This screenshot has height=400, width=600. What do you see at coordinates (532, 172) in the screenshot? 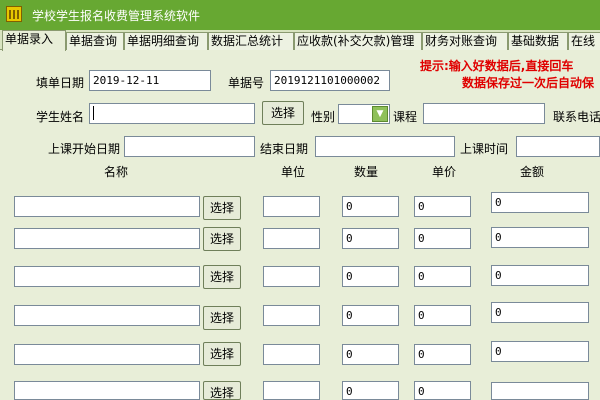
I see `column-header-amount: 金额` at bounding box center [532, 172].